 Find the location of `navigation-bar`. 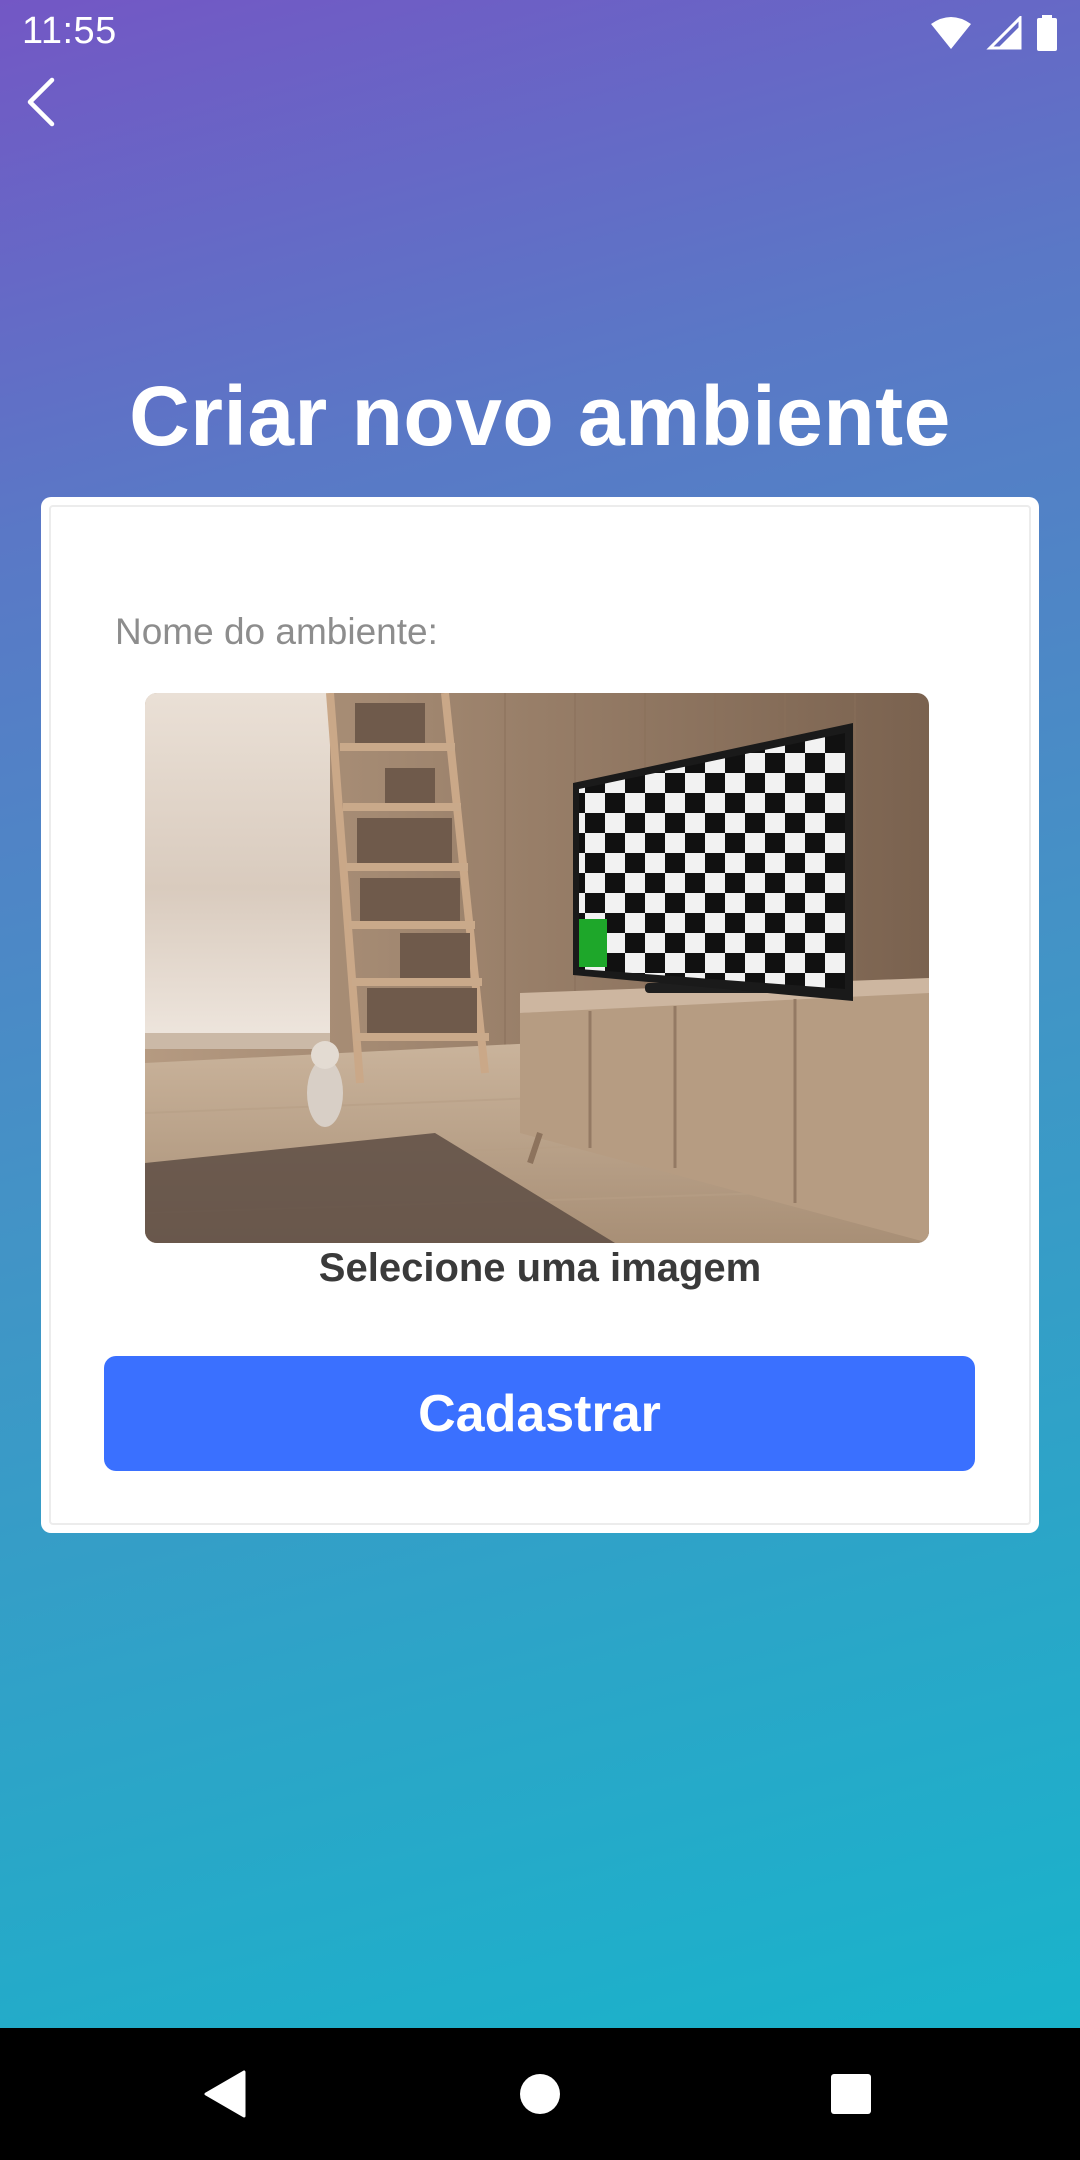

navigation-bar is located at coordinates (540, 2094).